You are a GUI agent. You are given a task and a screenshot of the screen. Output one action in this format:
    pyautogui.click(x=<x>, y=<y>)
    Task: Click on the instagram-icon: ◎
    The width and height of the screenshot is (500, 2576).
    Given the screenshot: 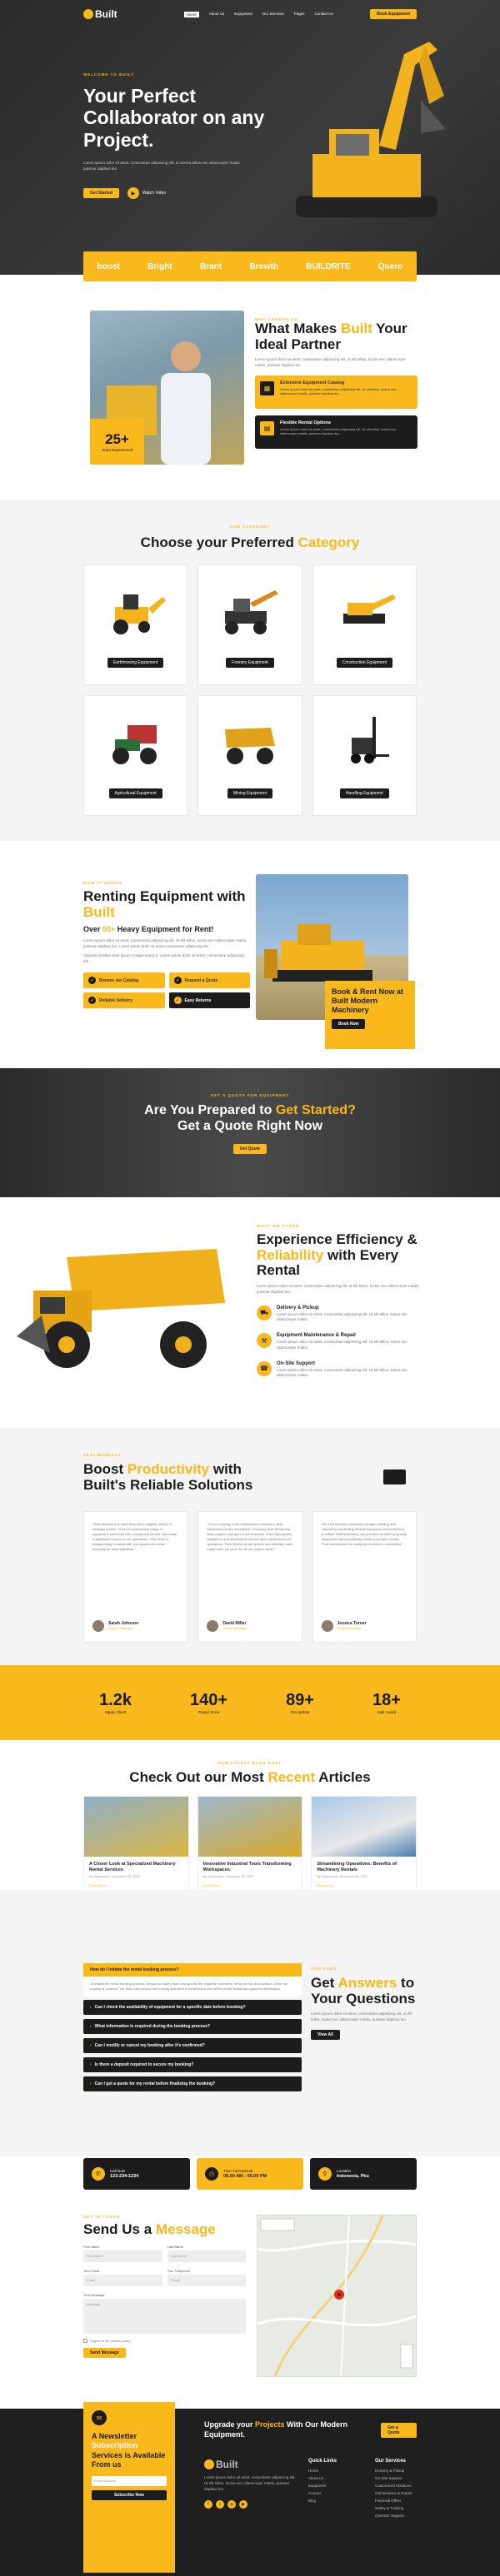 What is the action you would take?
    pyautogui.click(x=232, y=2504)
    